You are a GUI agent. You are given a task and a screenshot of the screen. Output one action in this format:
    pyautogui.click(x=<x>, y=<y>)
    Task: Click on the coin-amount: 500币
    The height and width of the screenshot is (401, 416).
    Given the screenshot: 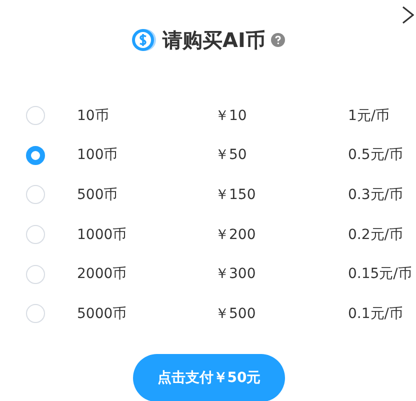 What is the action you would take?
    pyautogui.click(x=98, y=195)
    